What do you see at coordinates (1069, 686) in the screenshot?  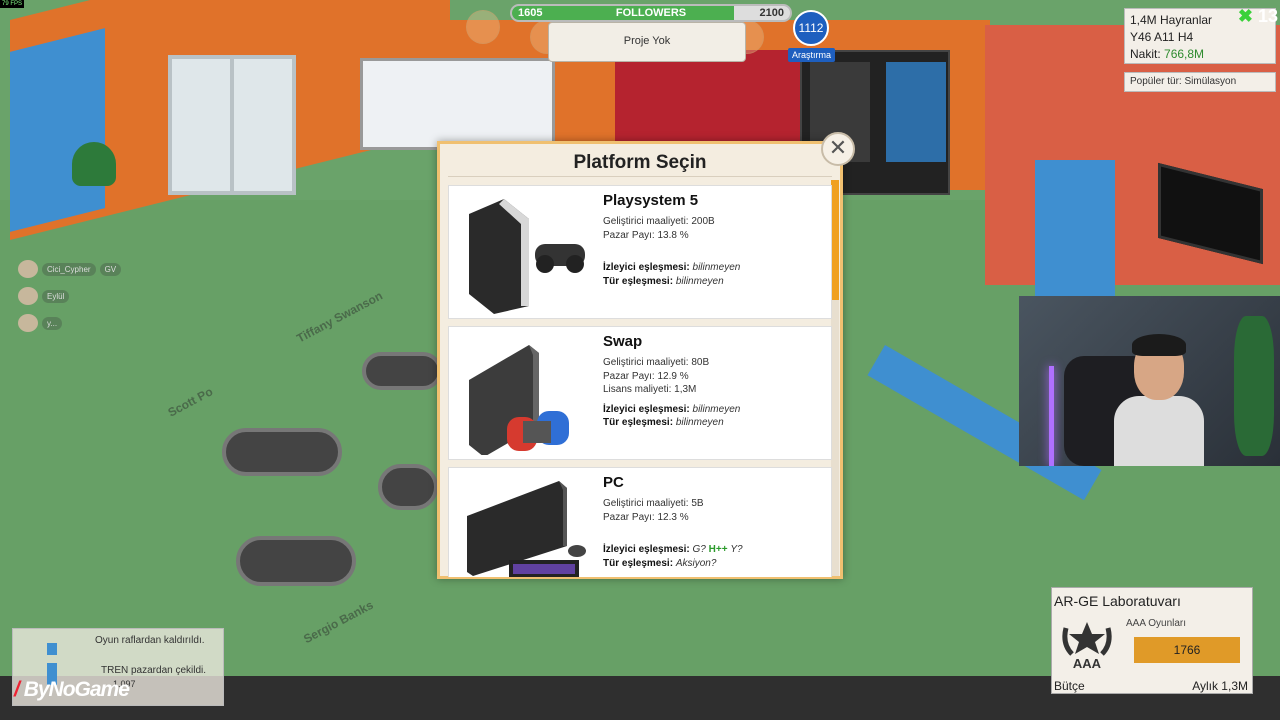 I see `budget-label: Bütçe` at bounding box center [1069, 686].